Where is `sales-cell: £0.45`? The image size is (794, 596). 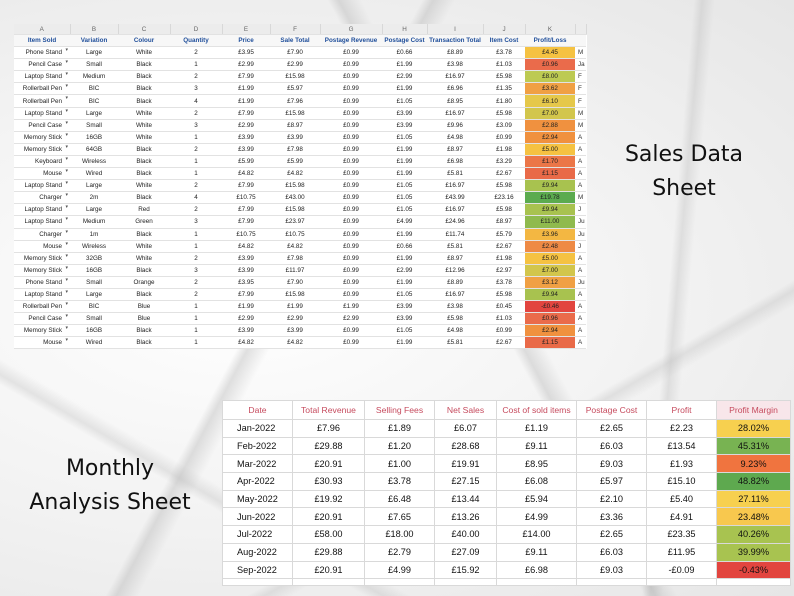
sales-cell: £0.45 is located at coordinates (504, 307).